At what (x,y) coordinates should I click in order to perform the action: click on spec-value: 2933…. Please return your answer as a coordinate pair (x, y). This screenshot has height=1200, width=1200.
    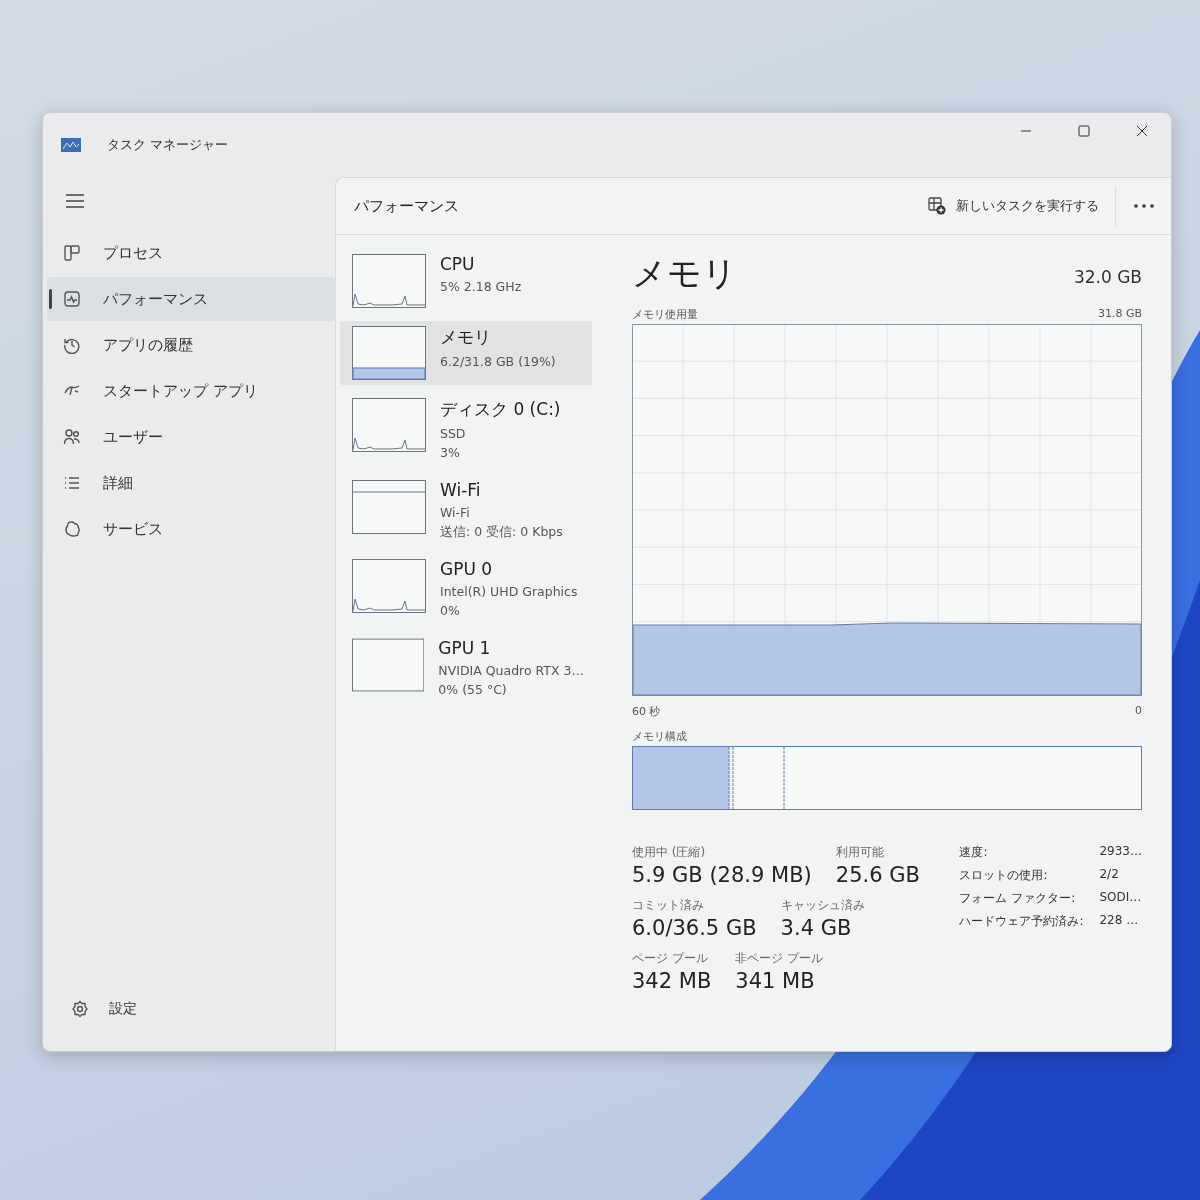
    Looking at the image, I should click on (1120, 852).